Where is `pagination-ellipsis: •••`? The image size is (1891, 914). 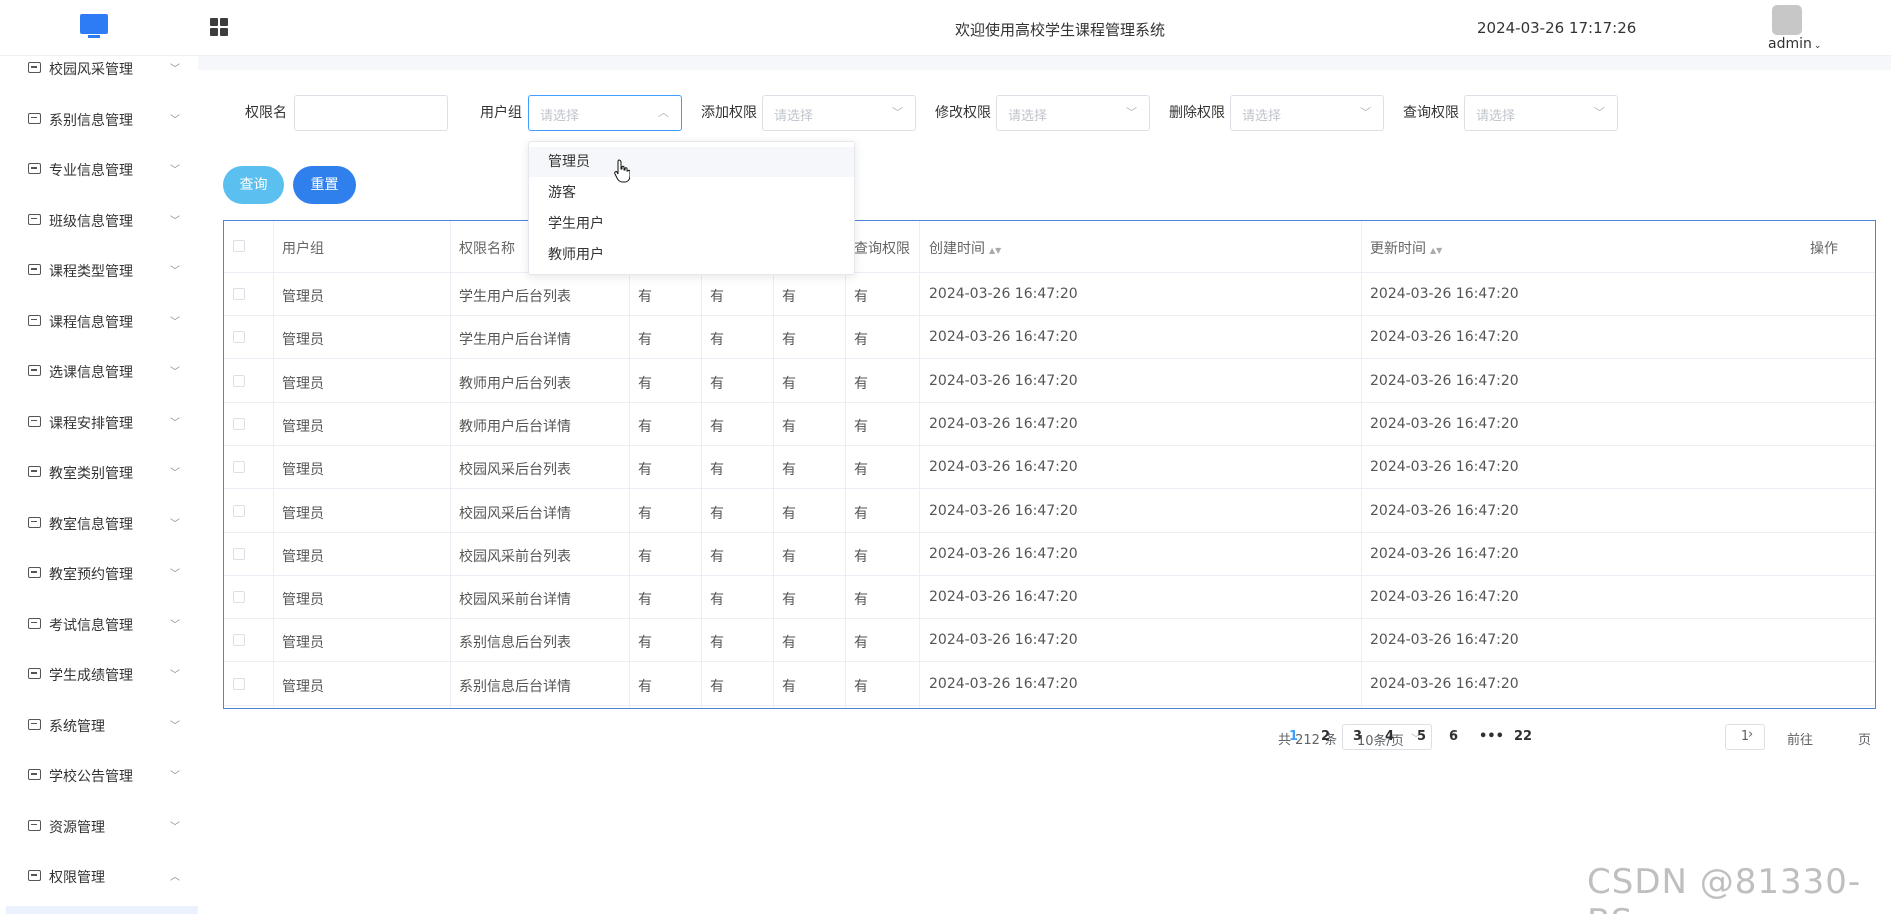 pagination-ellipsis: ••• is located at coordinates (1491, 736).